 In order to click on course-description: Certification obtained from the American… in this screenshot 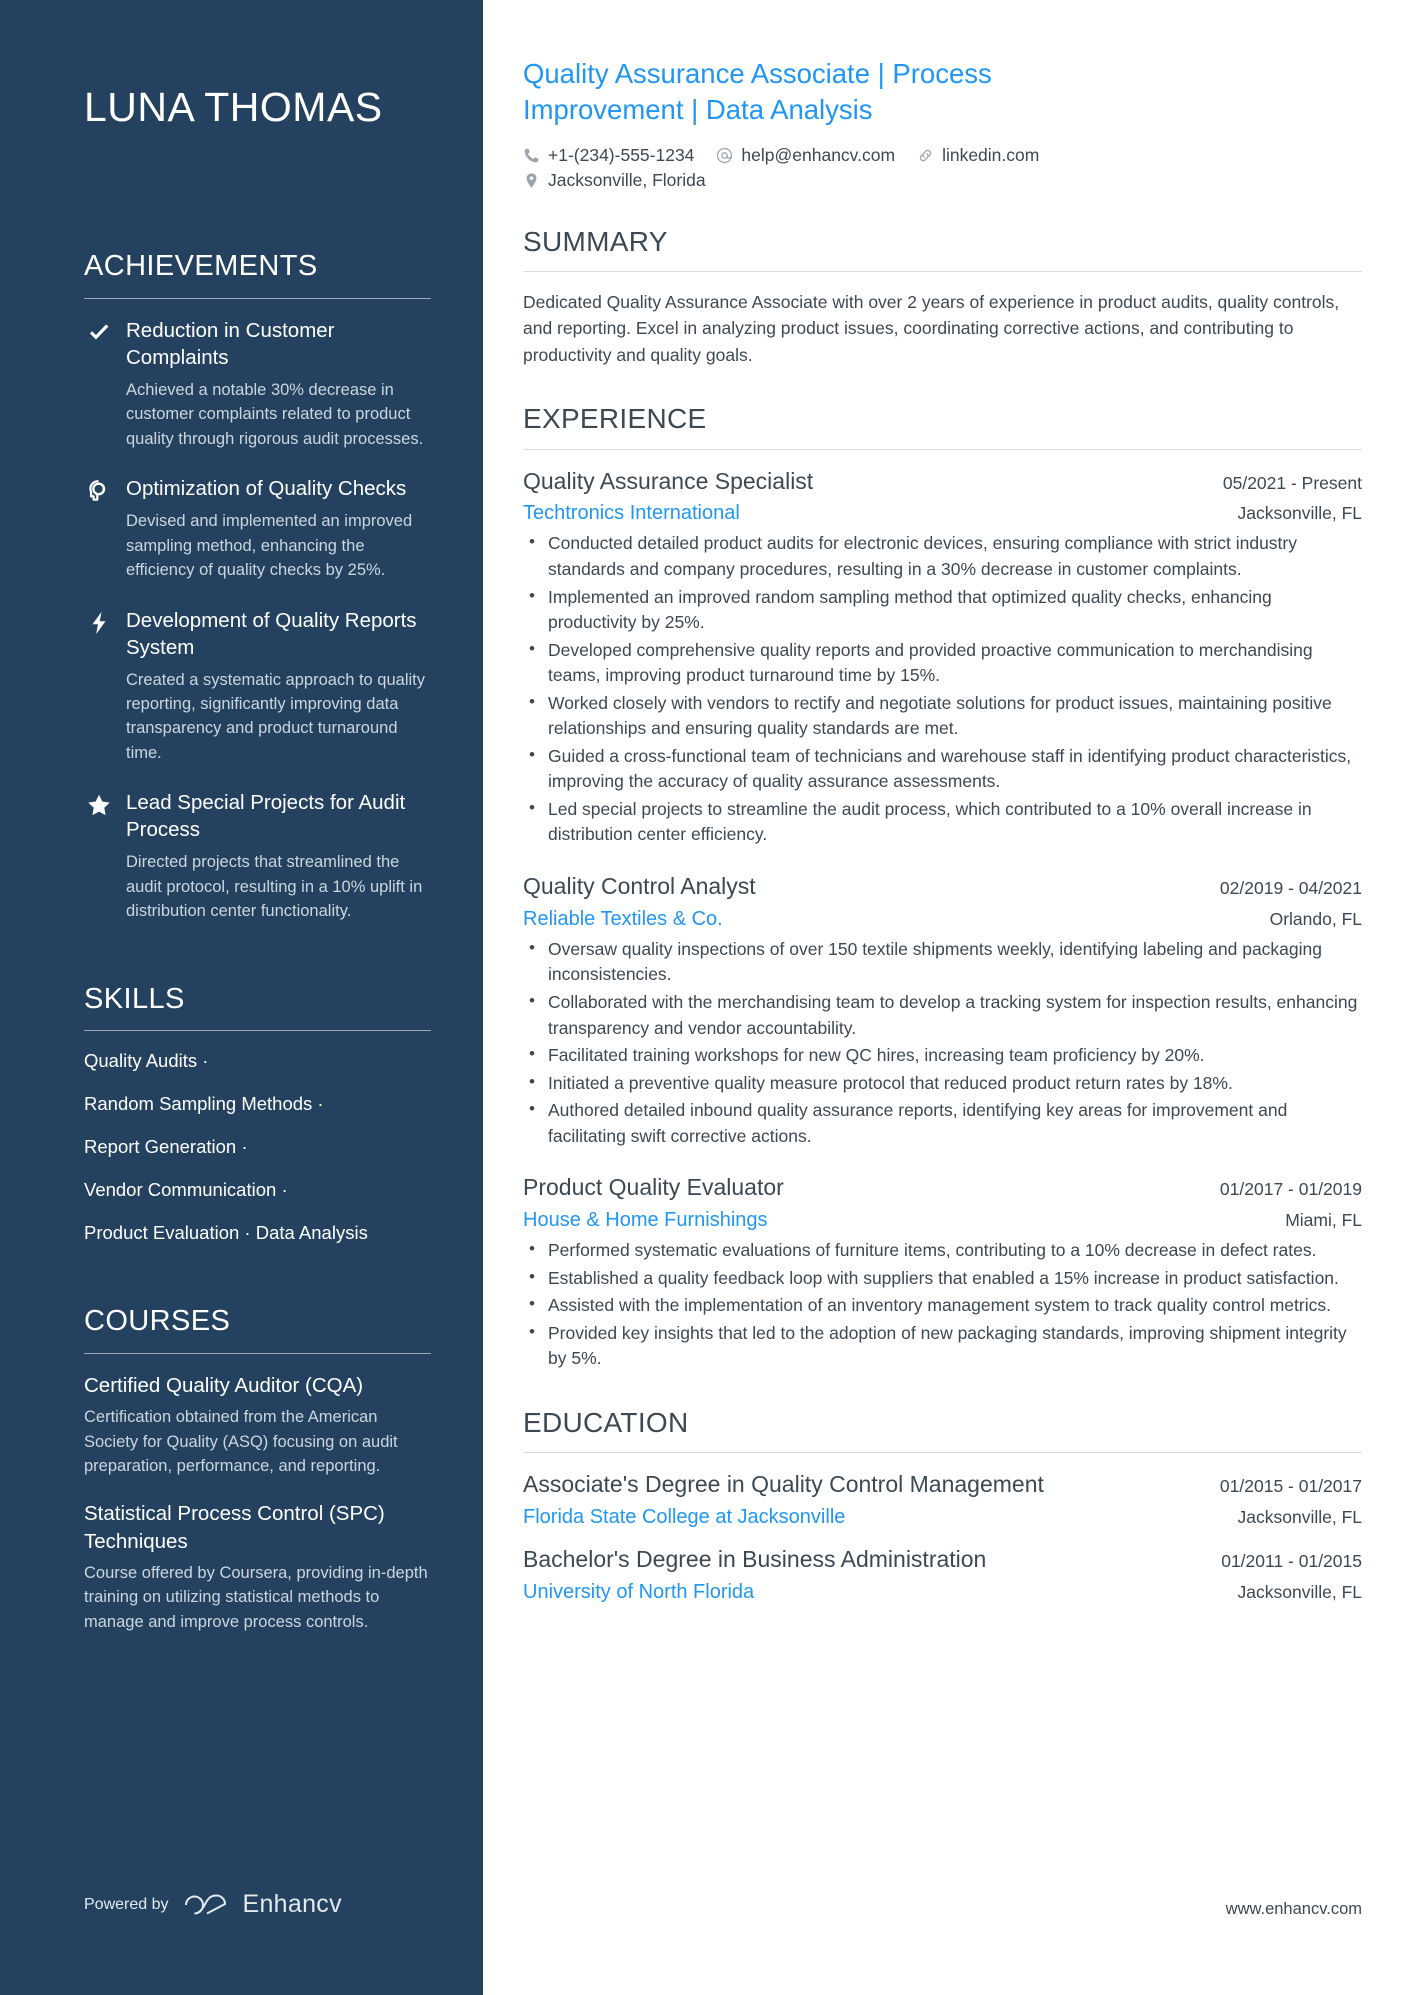, I will do `click(241, 1442)`.